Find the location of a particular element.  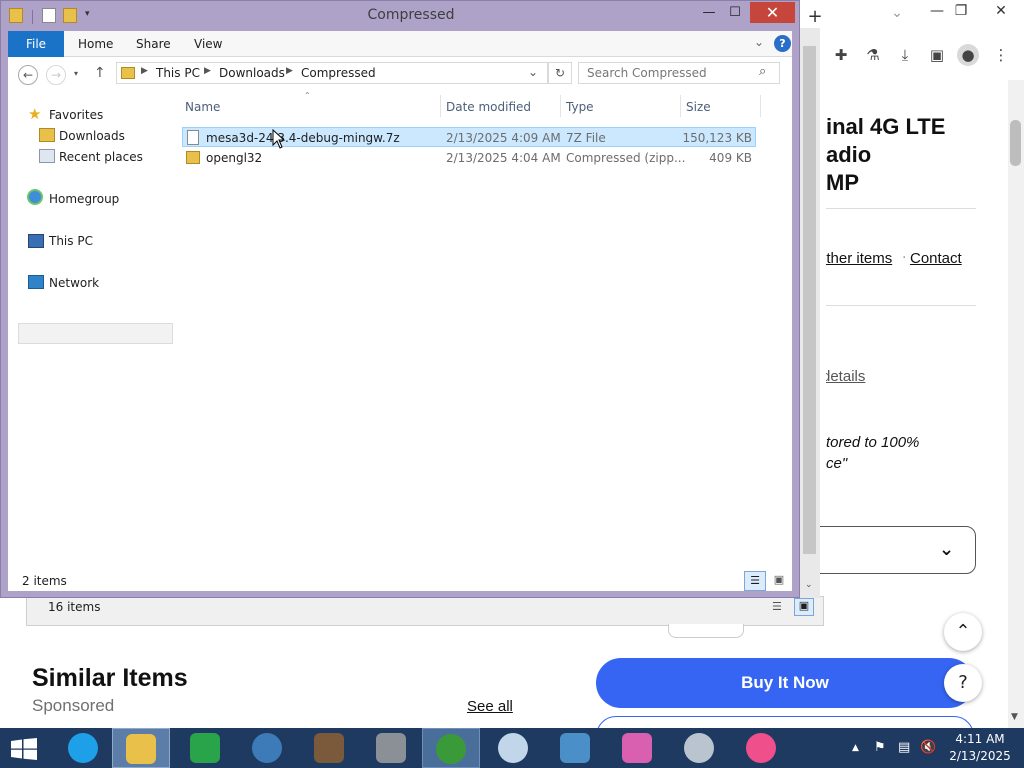

refresh-icon: ↻ is located at coordinates (560, 73).